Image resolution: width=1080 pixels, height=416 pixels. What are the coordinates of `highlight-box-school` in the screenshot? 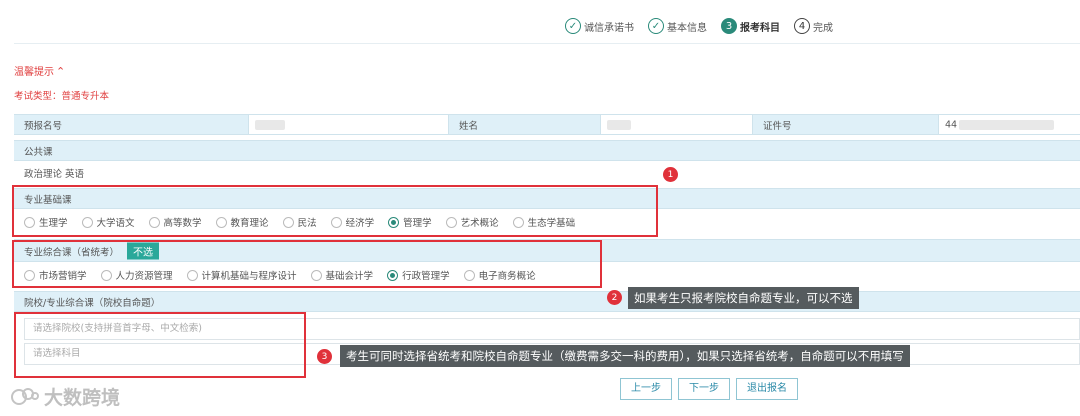 It's located at (160, 345).